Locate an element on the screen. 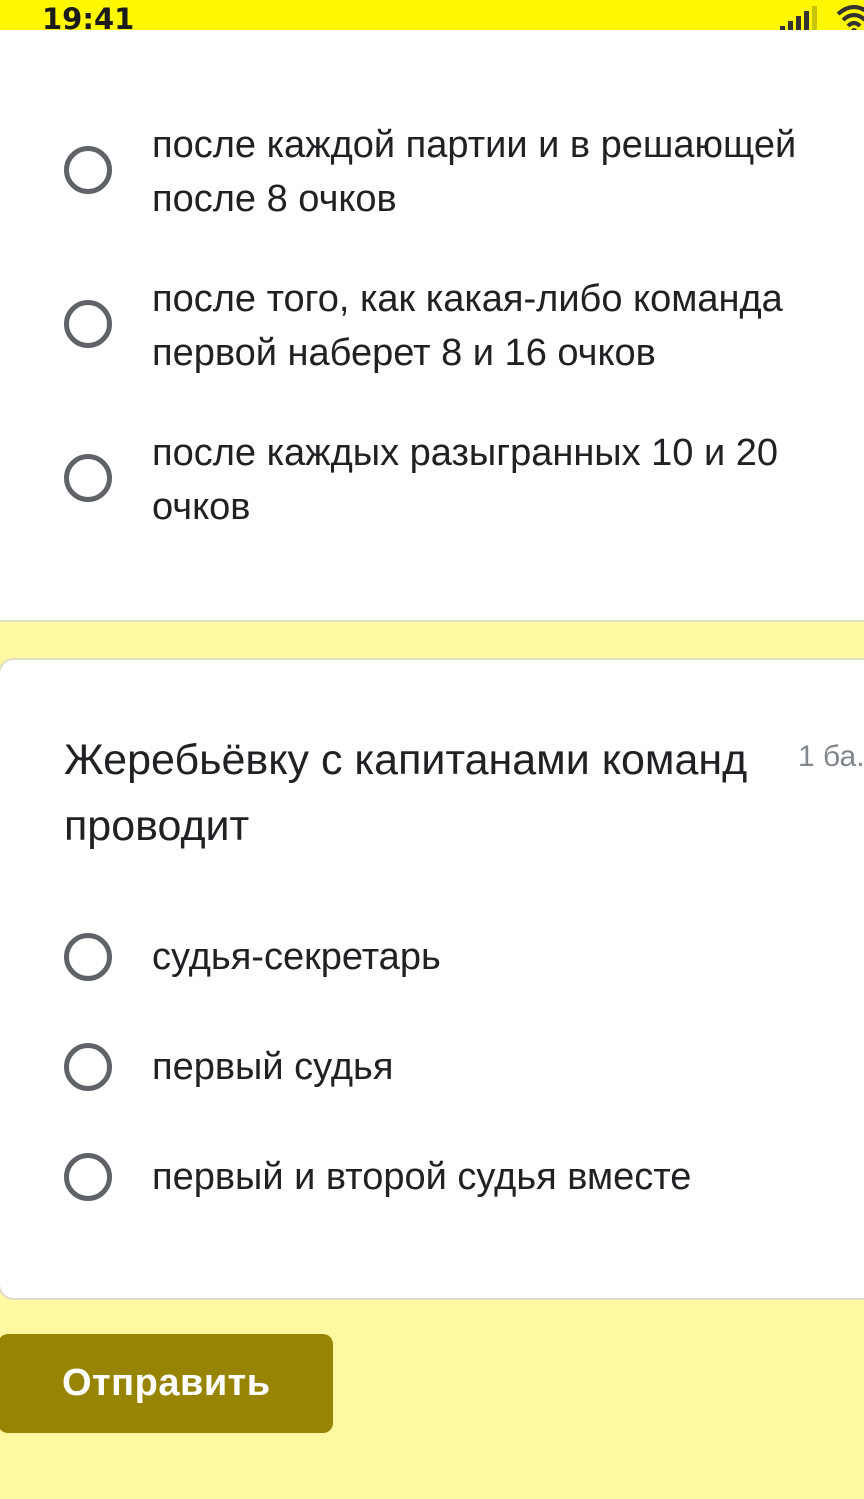 The image size is (864, 1499). signal-icon is located at coordinates (798, 19).